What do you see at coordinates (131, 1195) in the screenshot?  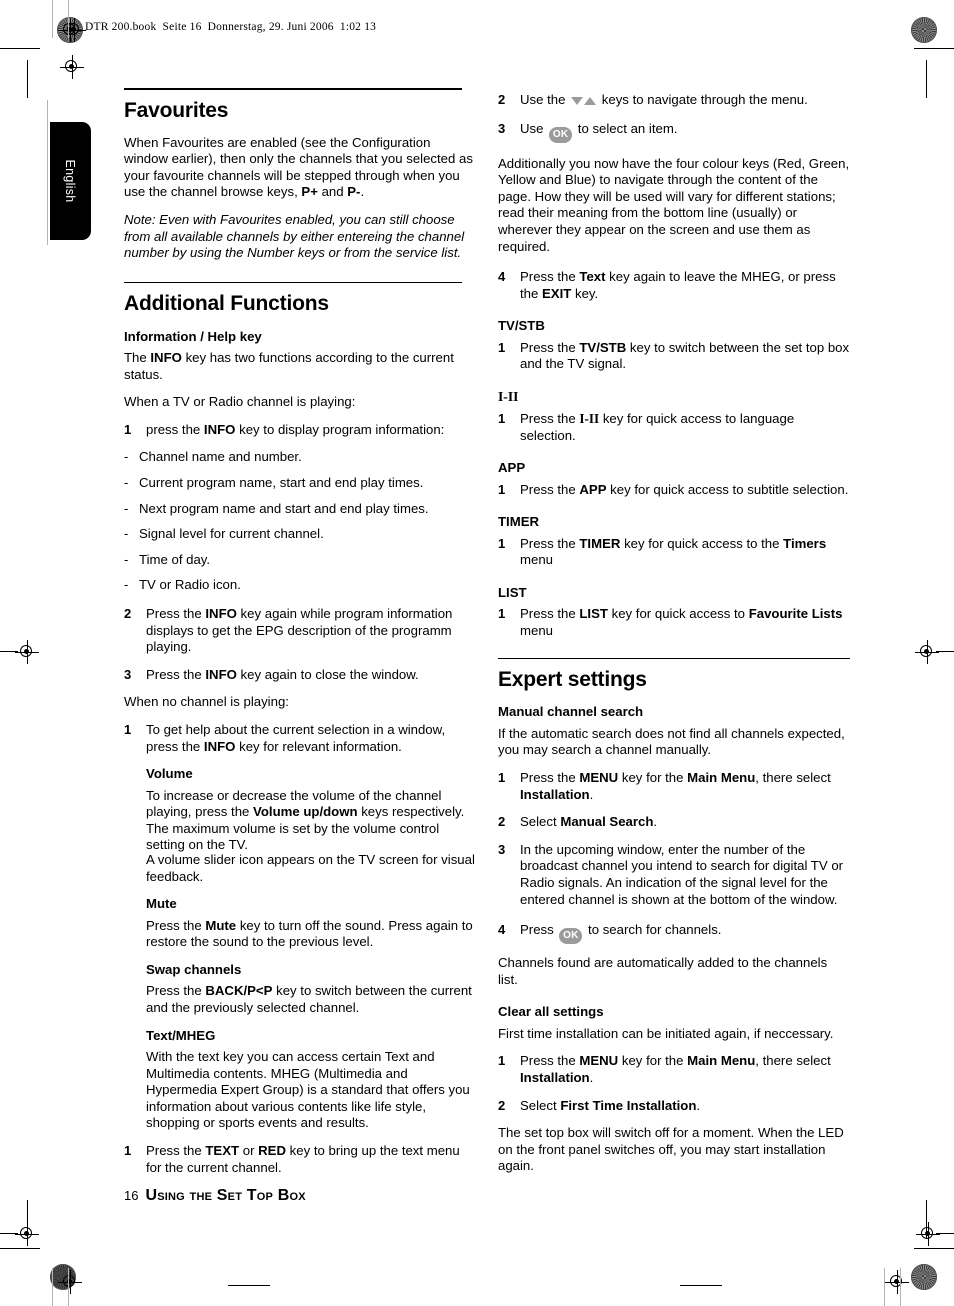 I see `page-number: 16` at bounding box center [131, 1195].